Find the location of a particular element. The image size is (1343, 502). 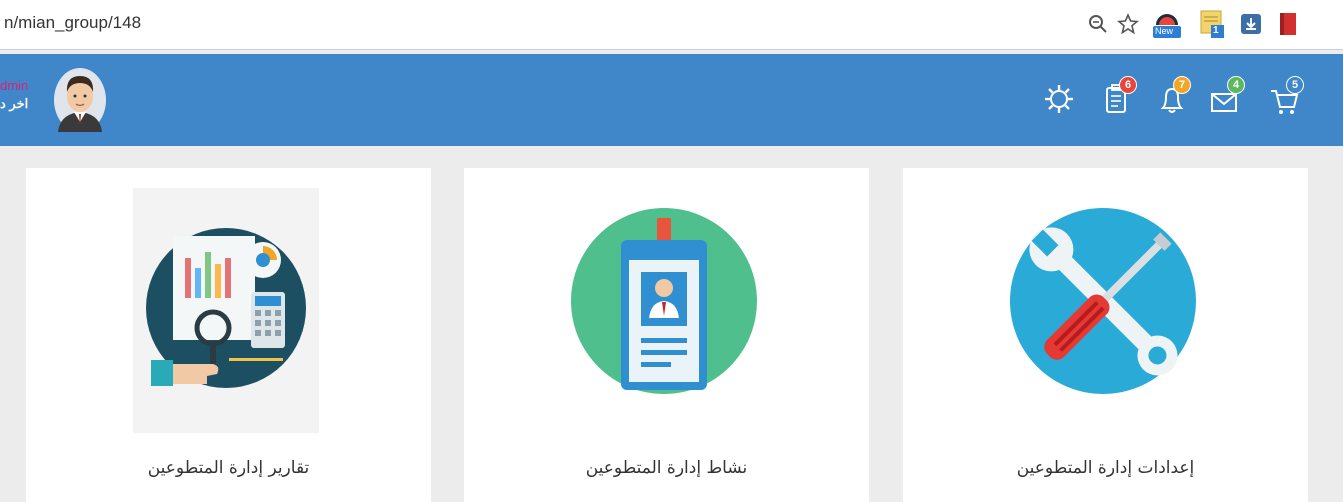

browser-address-bar: n/mian_group/148 New 1 is located at coordinates (671, 25).